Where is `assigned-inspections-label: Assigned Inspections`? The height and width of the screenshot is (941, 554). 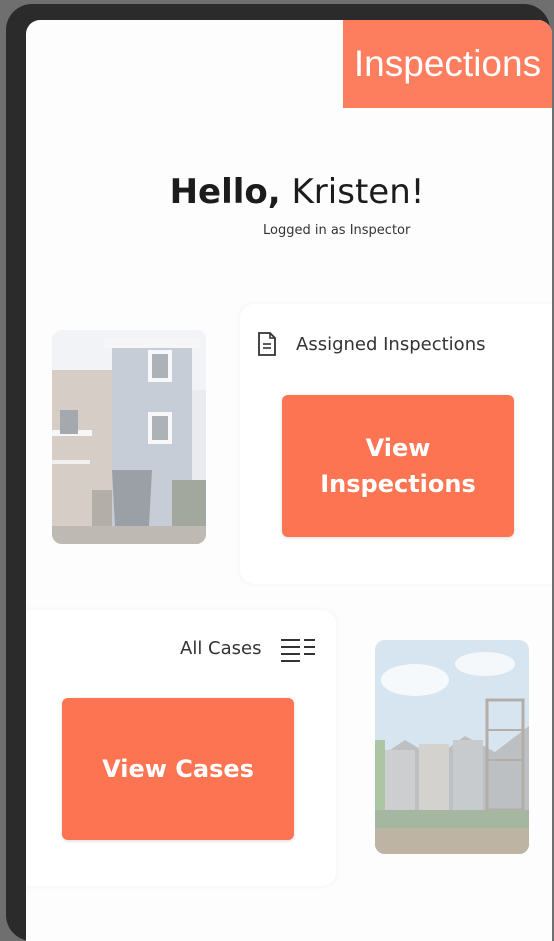
assigned-inspections-label: Assigned Inspections is located at coordinates (391, 344).